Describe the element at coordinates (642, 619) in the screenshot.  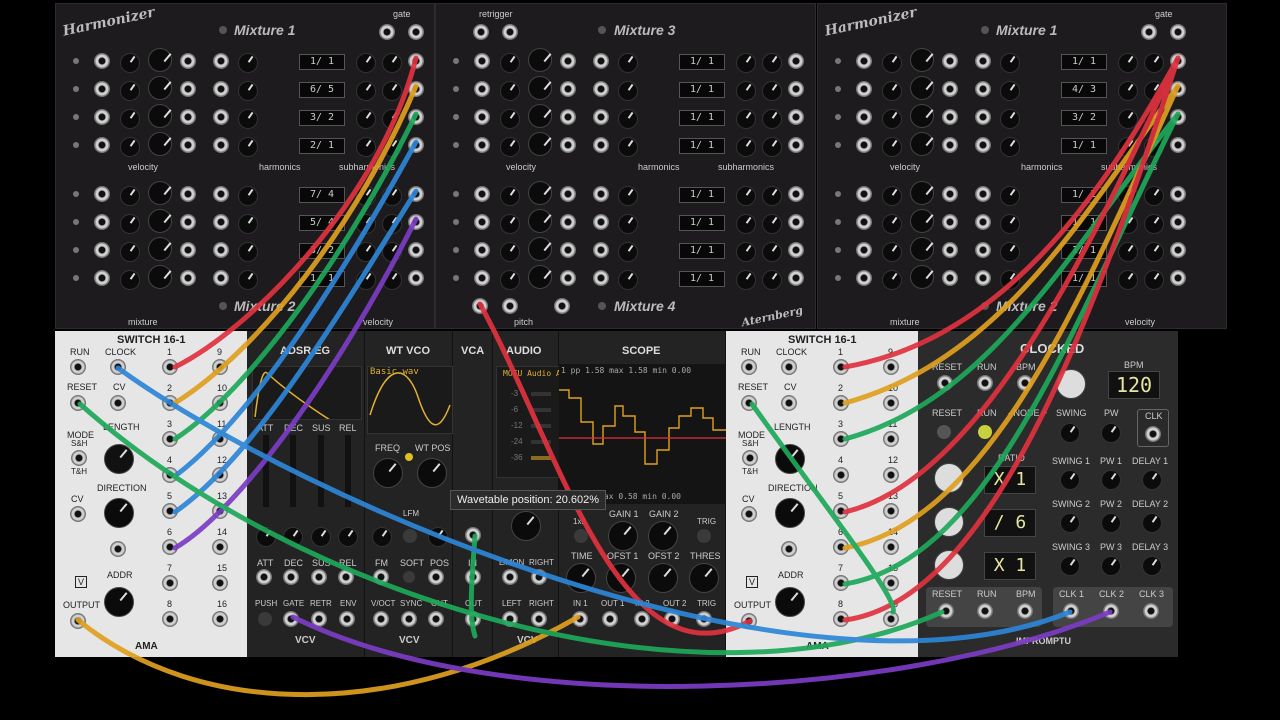
I see `in2-jack` at that location.